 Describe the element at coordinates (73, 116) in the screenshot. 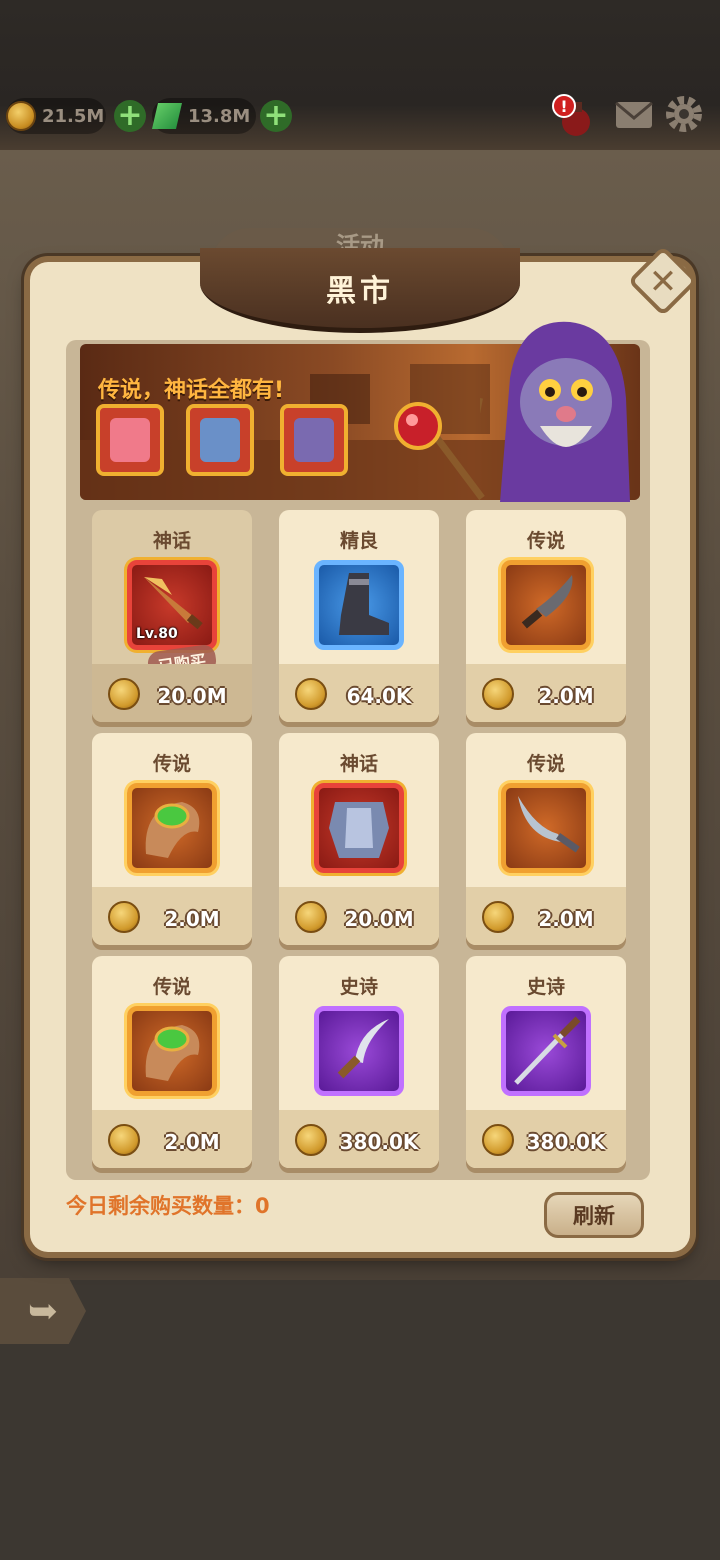

I see `gold-amount: 21.5M` at that location.